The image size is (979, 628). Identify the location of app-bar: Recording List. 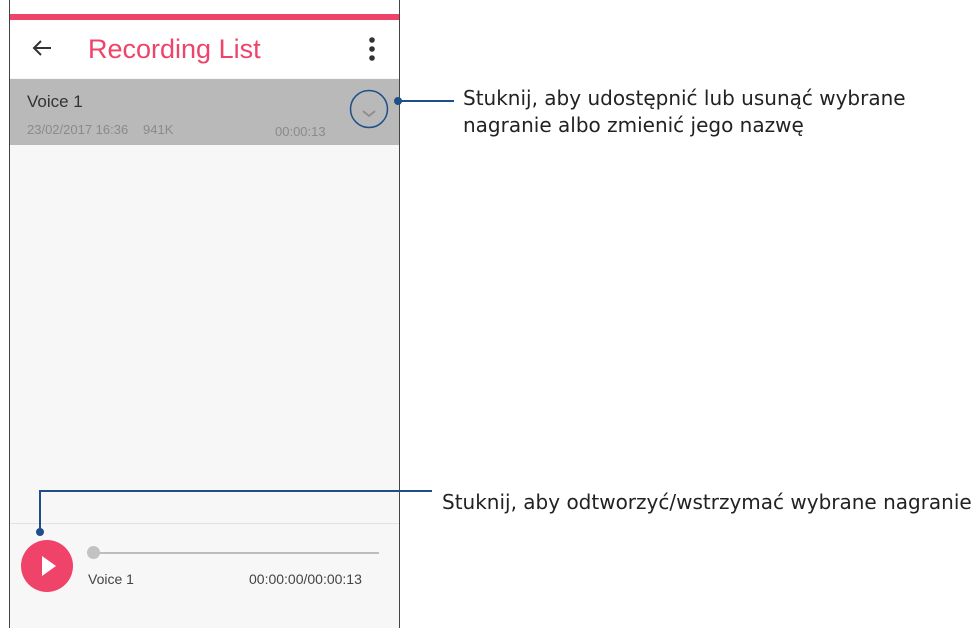
(204, 49).